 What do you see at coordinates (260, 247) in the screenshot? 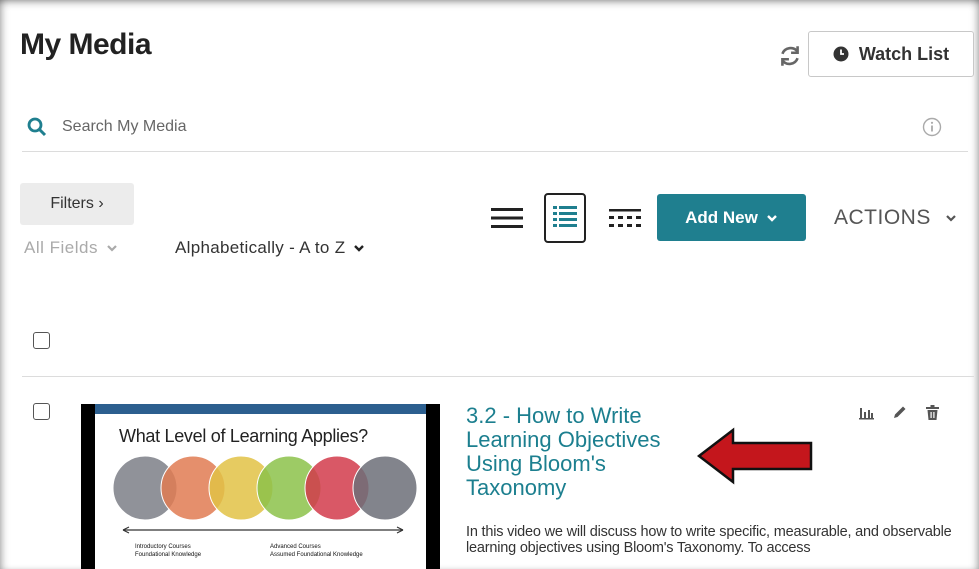
I see `sort-select-value: Alphabetically - A to Z` at bounding box center [260, 247].